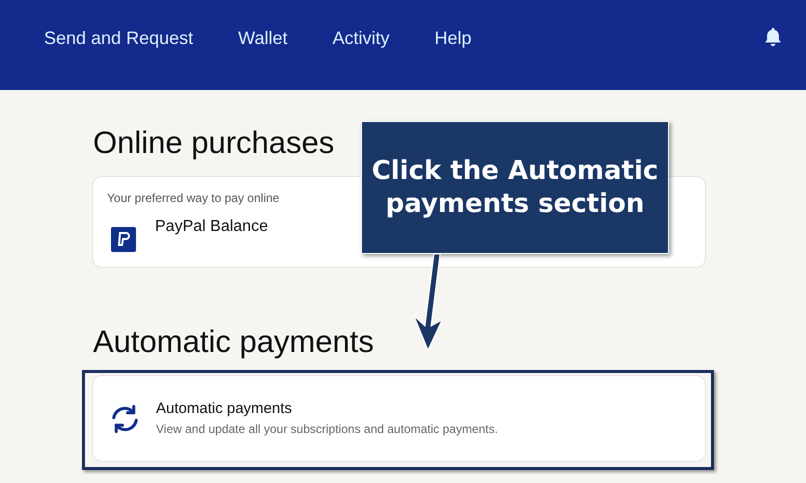 This screenshot has width=806, height=483. What do you see at coordinates (224, 409) in the screenshot?
I see `card-title: Automatic payments` at bounding box center [224, 409].